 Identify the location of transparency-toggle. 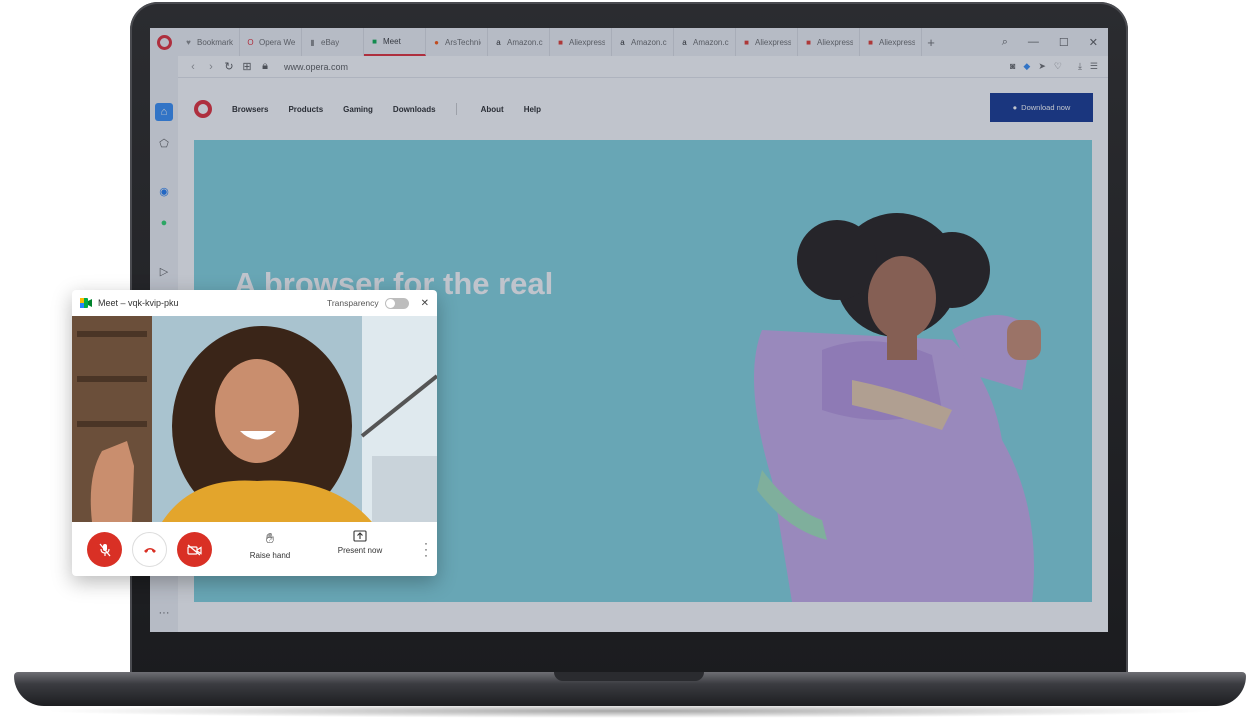
(396, 303).